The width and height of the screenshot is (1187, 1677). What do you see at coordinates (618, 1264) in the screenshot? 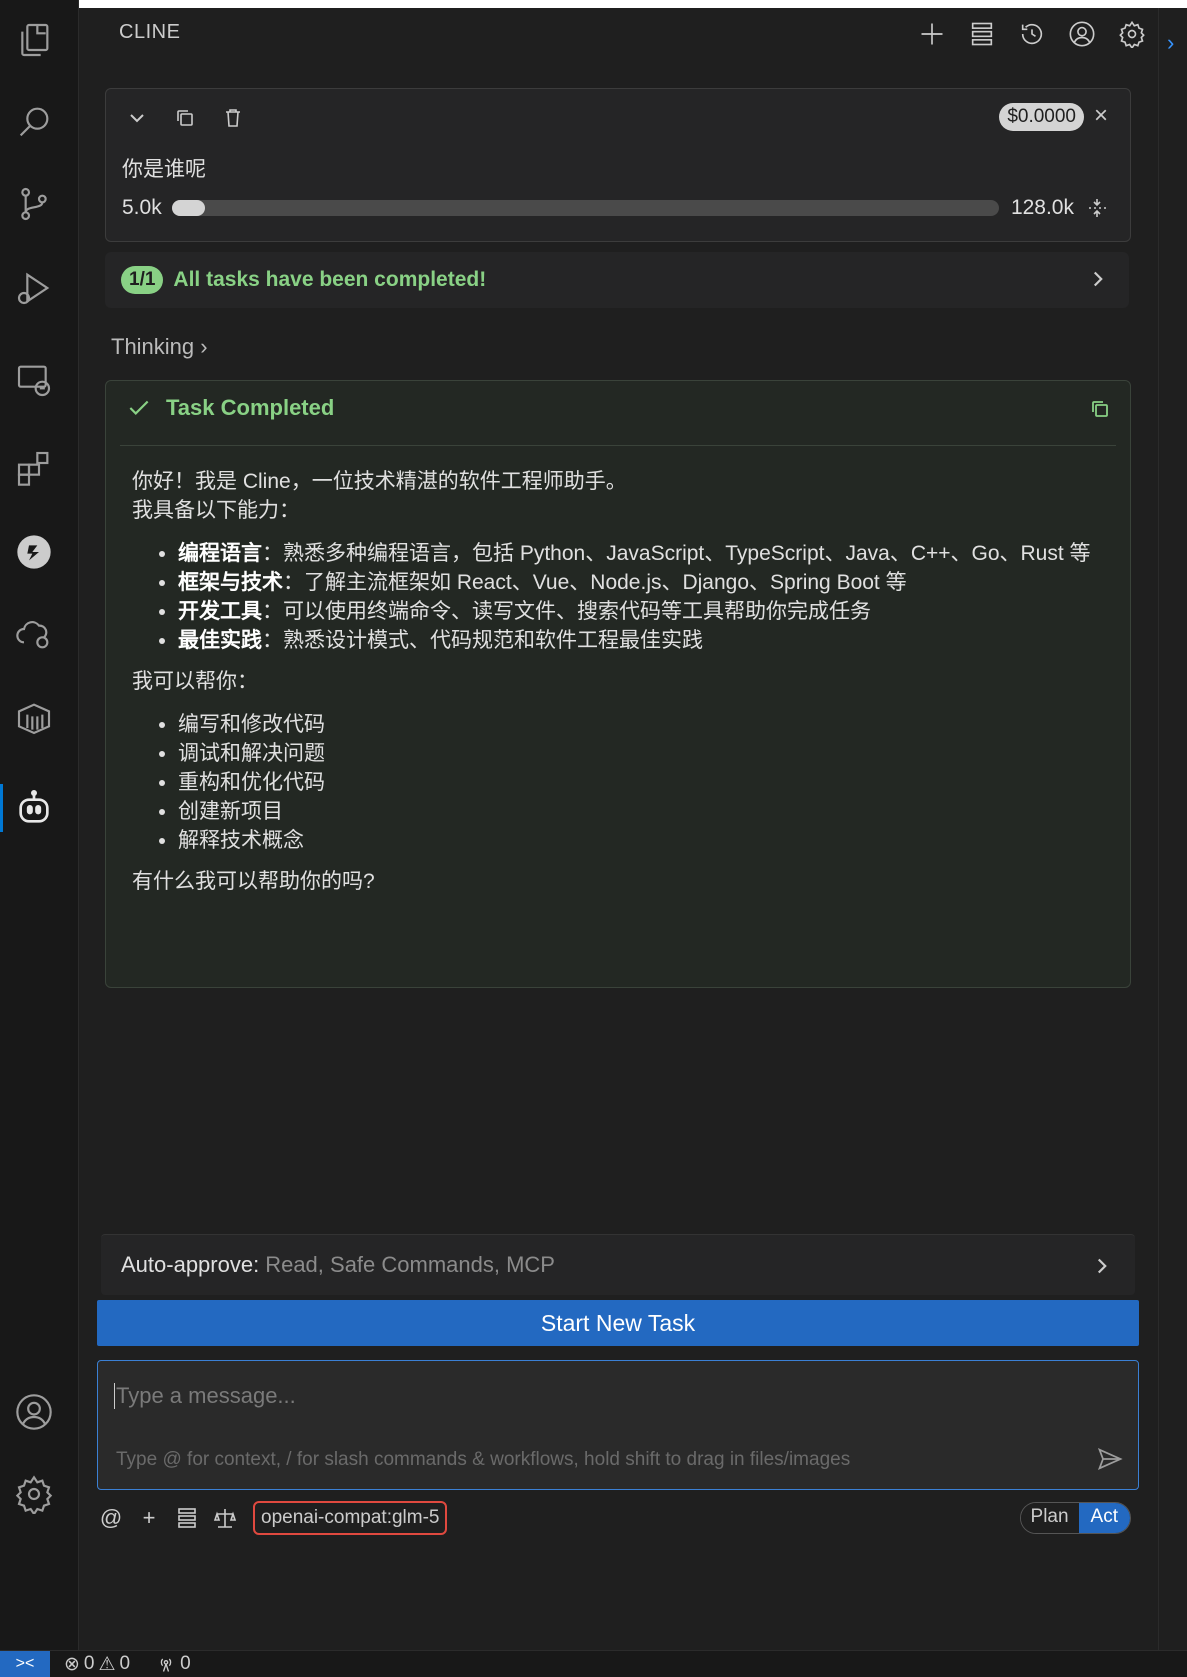
I see `auto-approve-bar: Auto-approve: Read, Safe Commands, MCP` at bounding box center [618, 1264].